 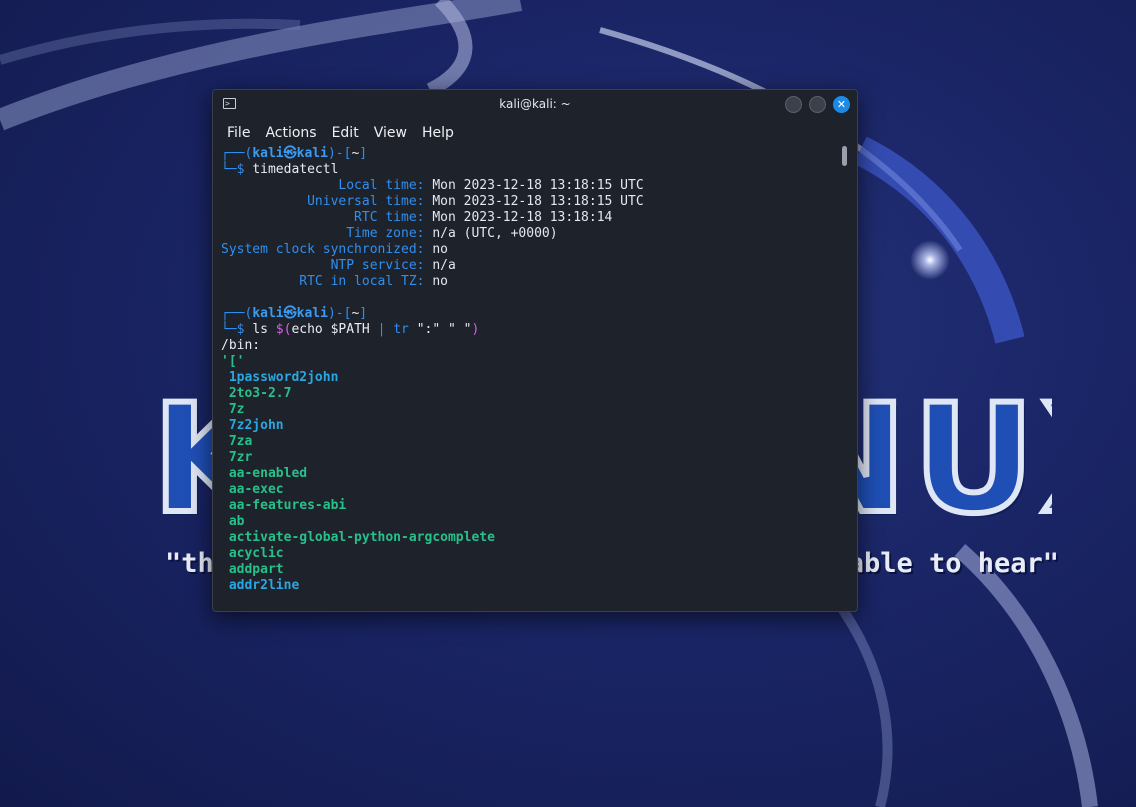 What do you see at coordinates (535, 133) in the screenshot?
I see `menu-bar: File Actions Edit View Help` at bounding box center [535, 133].